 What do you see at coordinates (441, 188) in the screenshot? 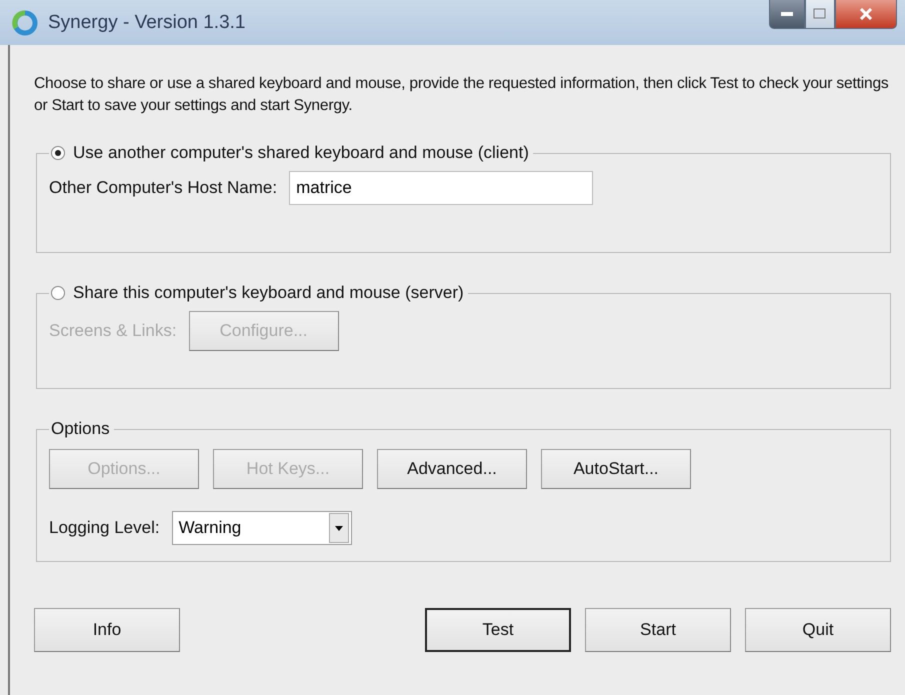
I see `host-name-field: matrice` at bounding box center [441, 188].